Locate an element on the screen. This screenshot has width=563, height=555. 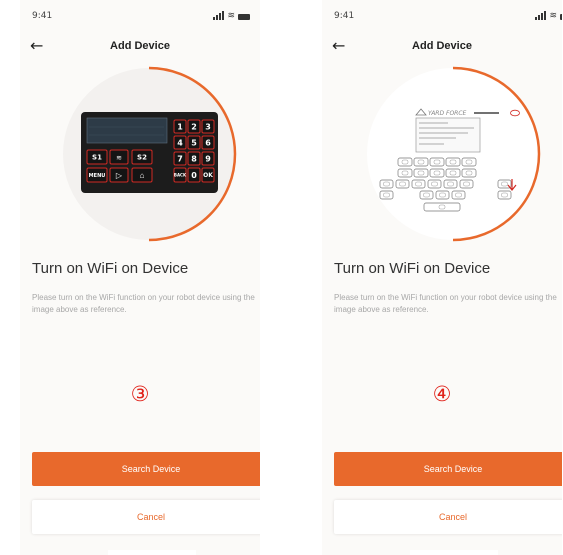
keypad-key-5-label: 5 is located at coordinates (194, 142).